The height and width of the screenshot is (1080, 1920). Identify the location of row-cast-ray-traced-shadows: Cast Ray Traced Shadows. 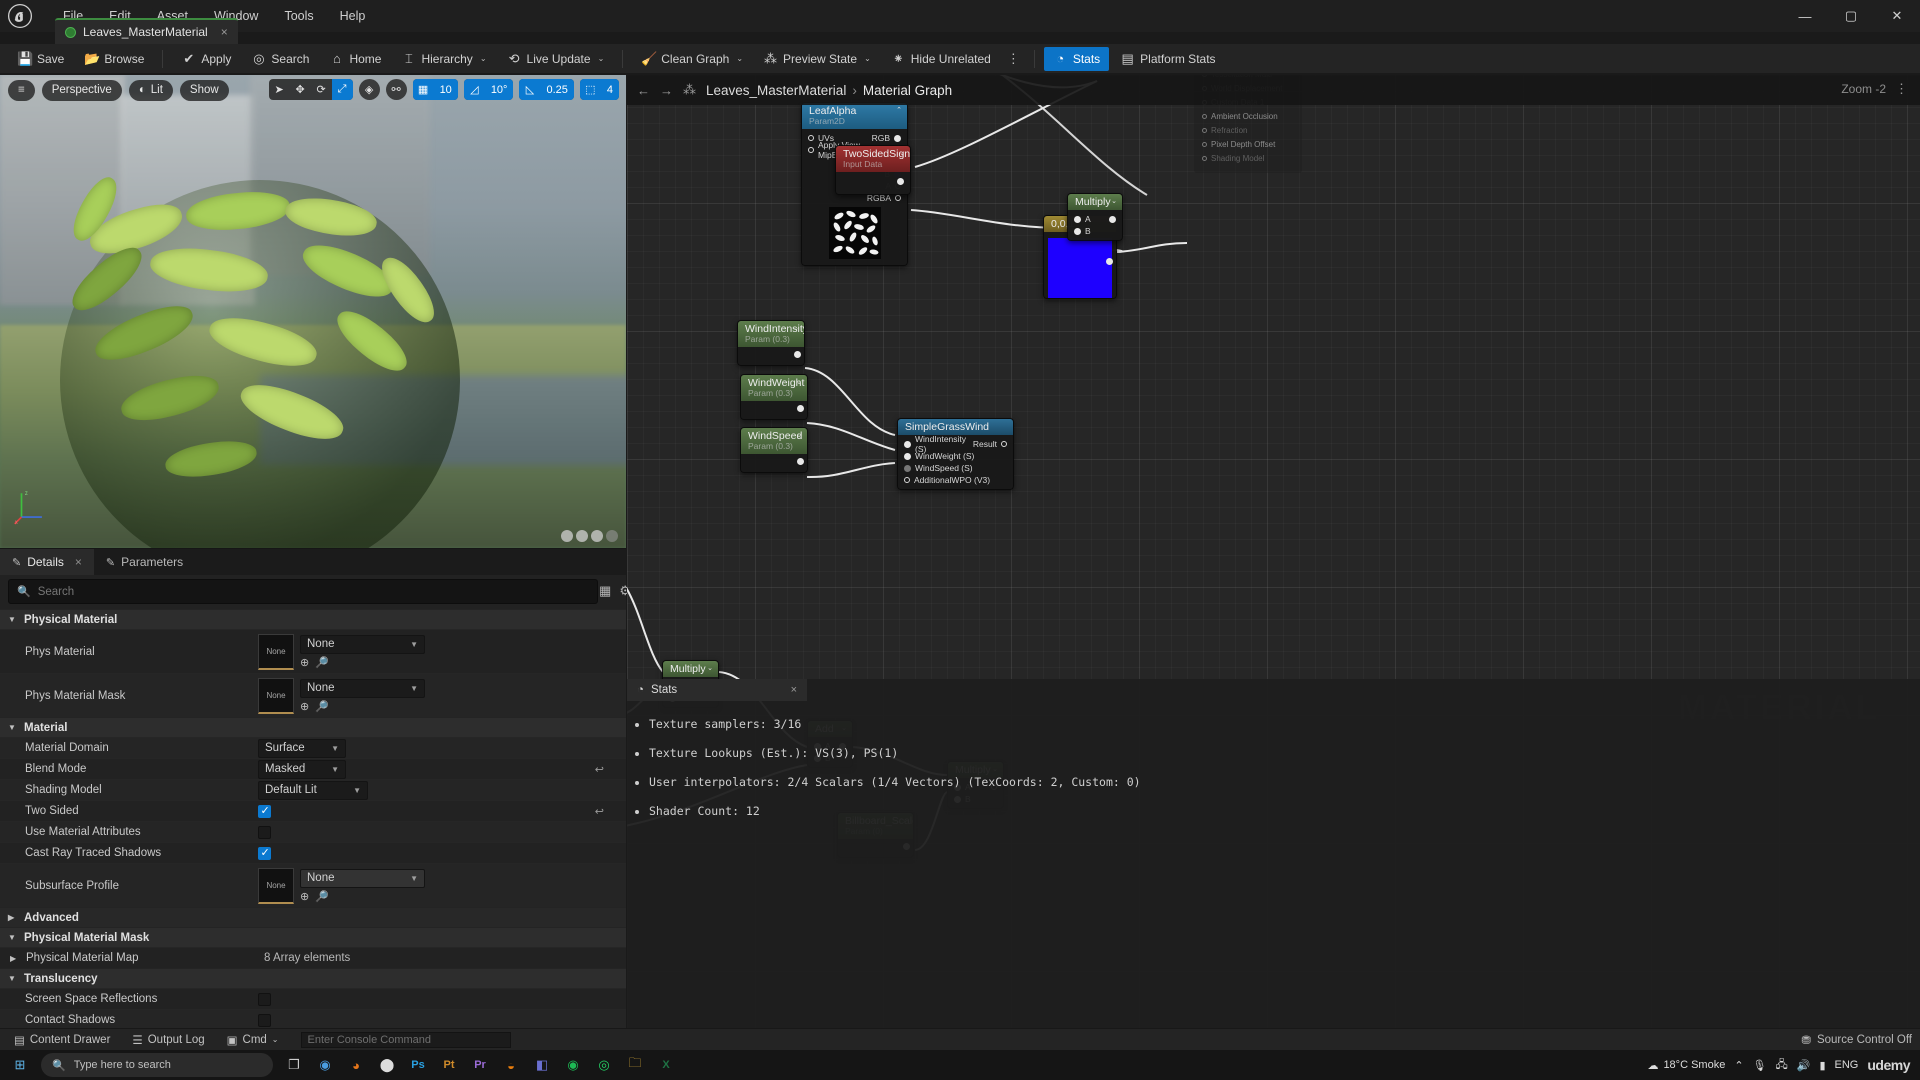
(313, 852).